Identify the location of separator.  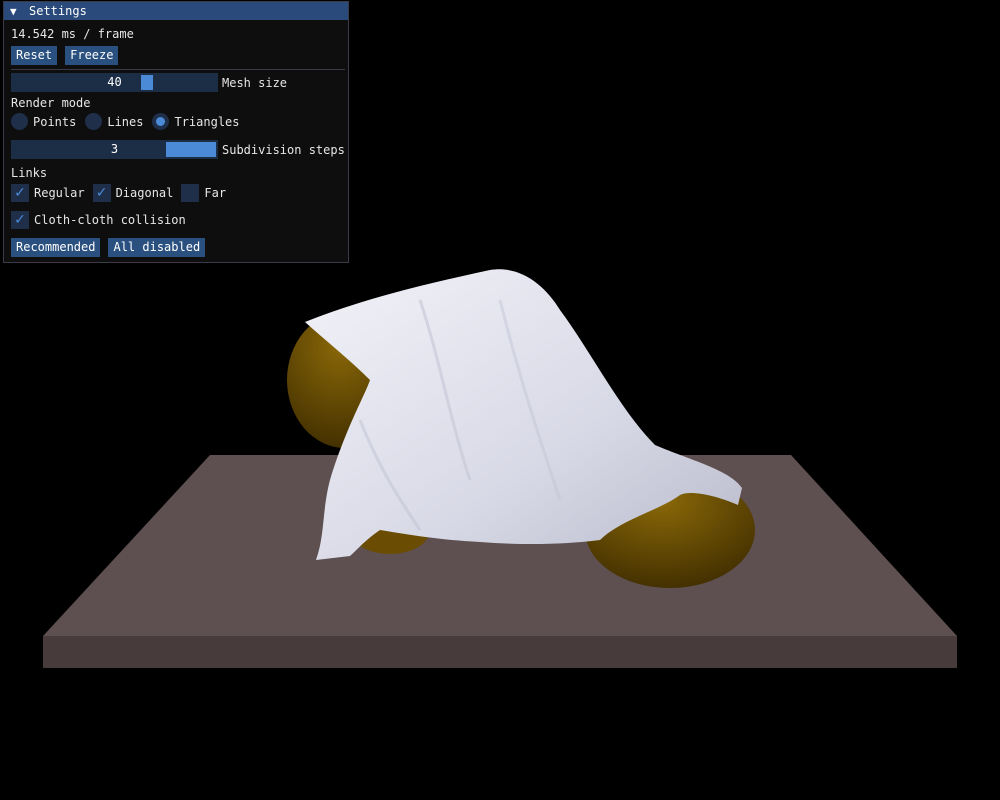
(178, 69).